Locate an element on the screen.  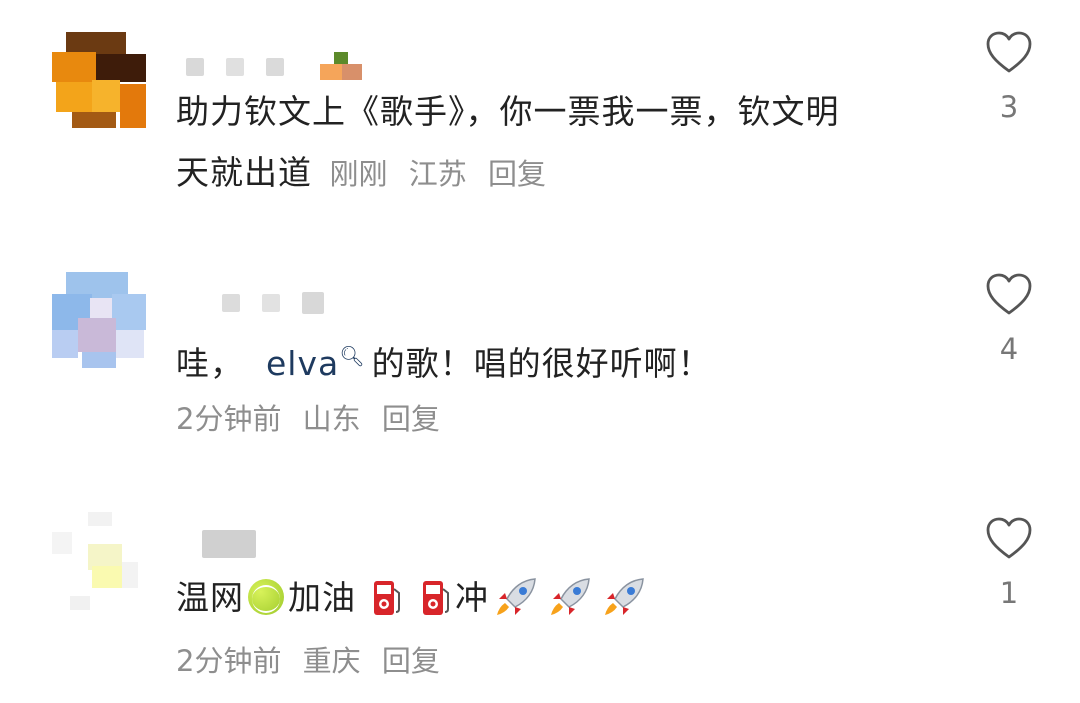
comment-text: 温网 加油 冲 is located at coordinates (413, 598).